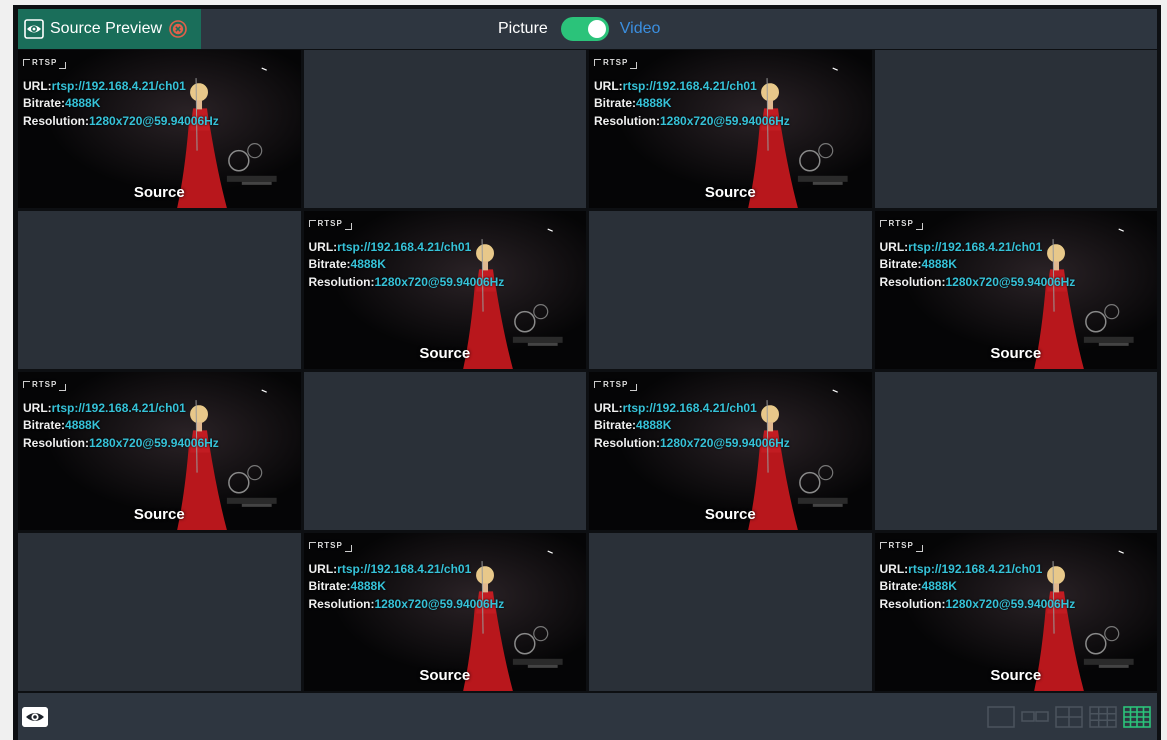 Image resolution: width=1167 pixels, height=740 pixels. What do you see at coordinates (640, 29) in the screenshot?
I see `mode-video-label: Video` at bounding box center [640, 29].